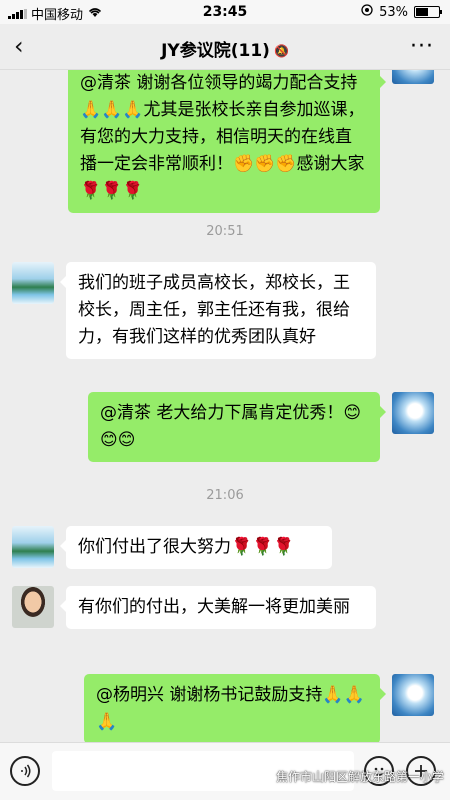 The image size is (450, 800). What do you see at coordinates (367, 12) in the screenshot?
I see `location-icon` at bounding box center [367, 12].